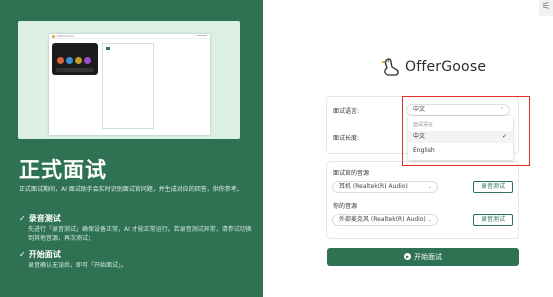  What do you see at coordinates (65, 36) in the screenshot?
I see `preview-app-label: OfferGoose` at bounding box center [65, 36].